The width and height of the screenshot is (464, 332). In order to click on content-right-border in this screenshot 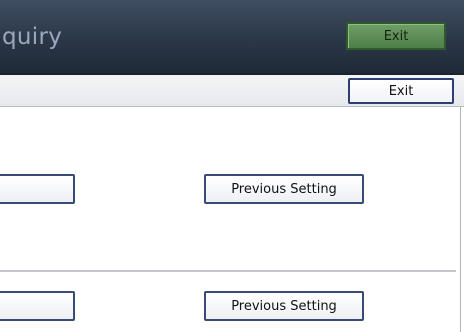, I will do `click(460, 219)`.